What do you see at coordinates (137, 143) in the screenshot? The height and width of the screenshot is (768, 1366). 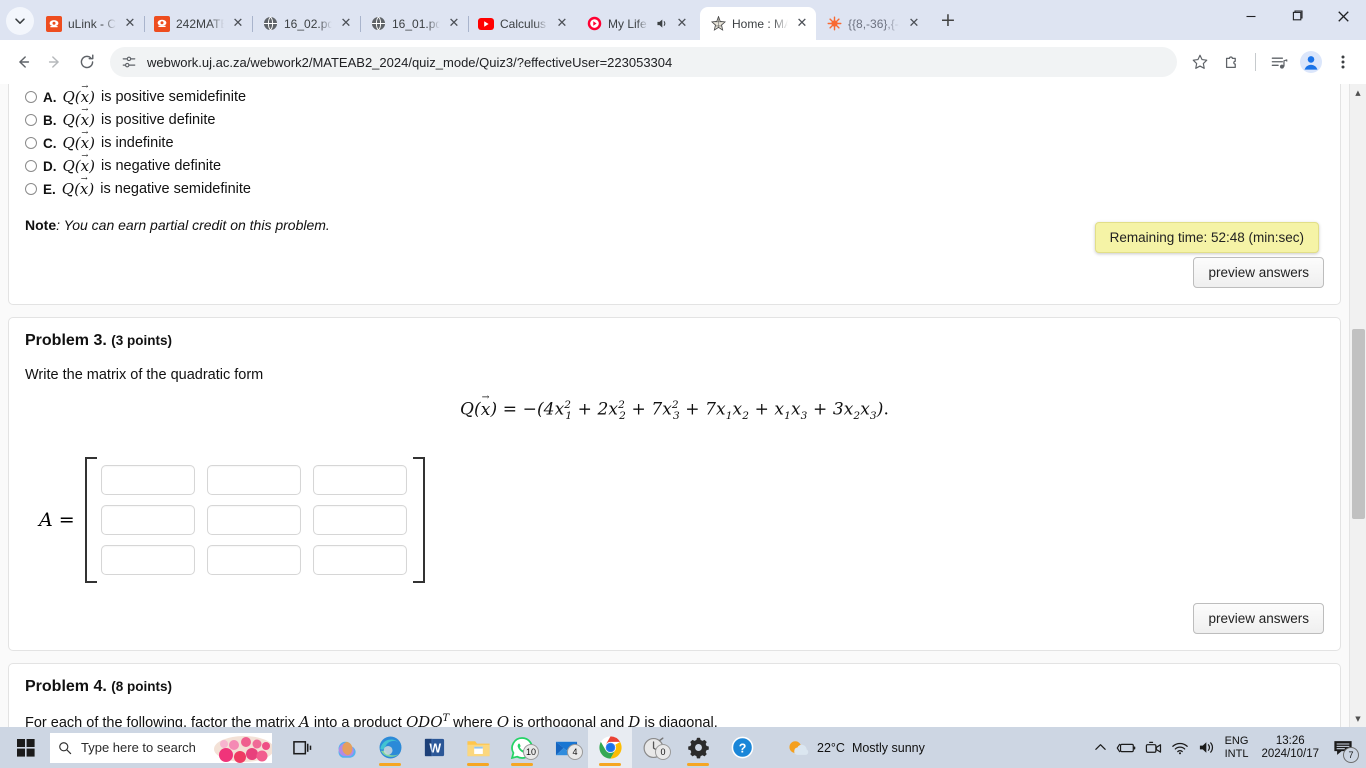 I see `option-text: is indefinite` at bounding box center [137, 143].